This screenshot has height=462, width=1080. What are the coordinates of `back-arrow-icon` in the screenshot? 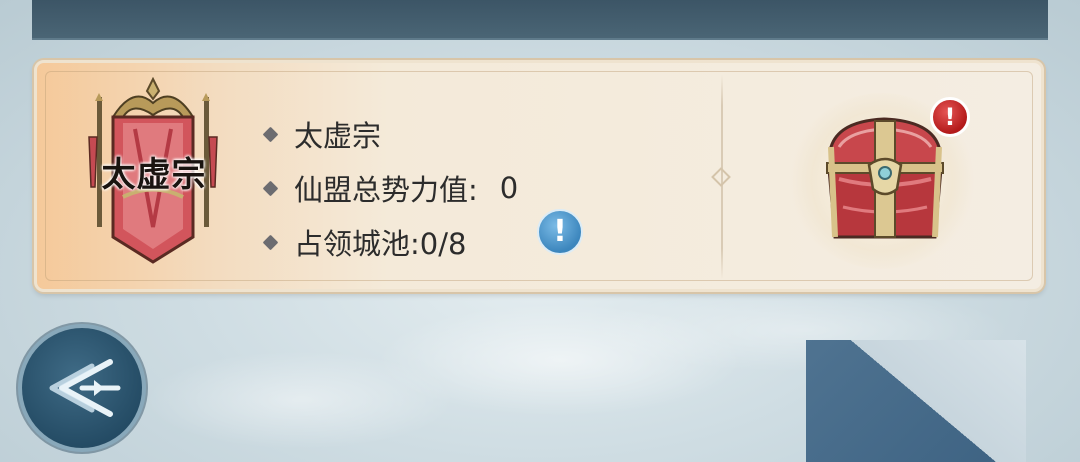 It's located at (85, 388).